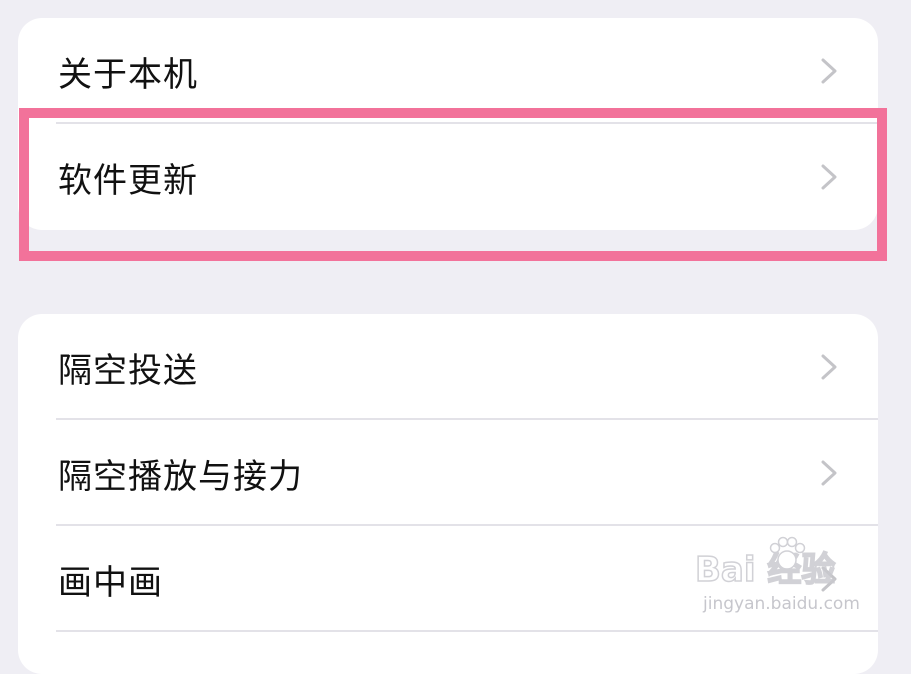 The width and height of the screenshot is (911, 674). I want to click on settings-row-software-update: 软件更新, so click(448, 177).